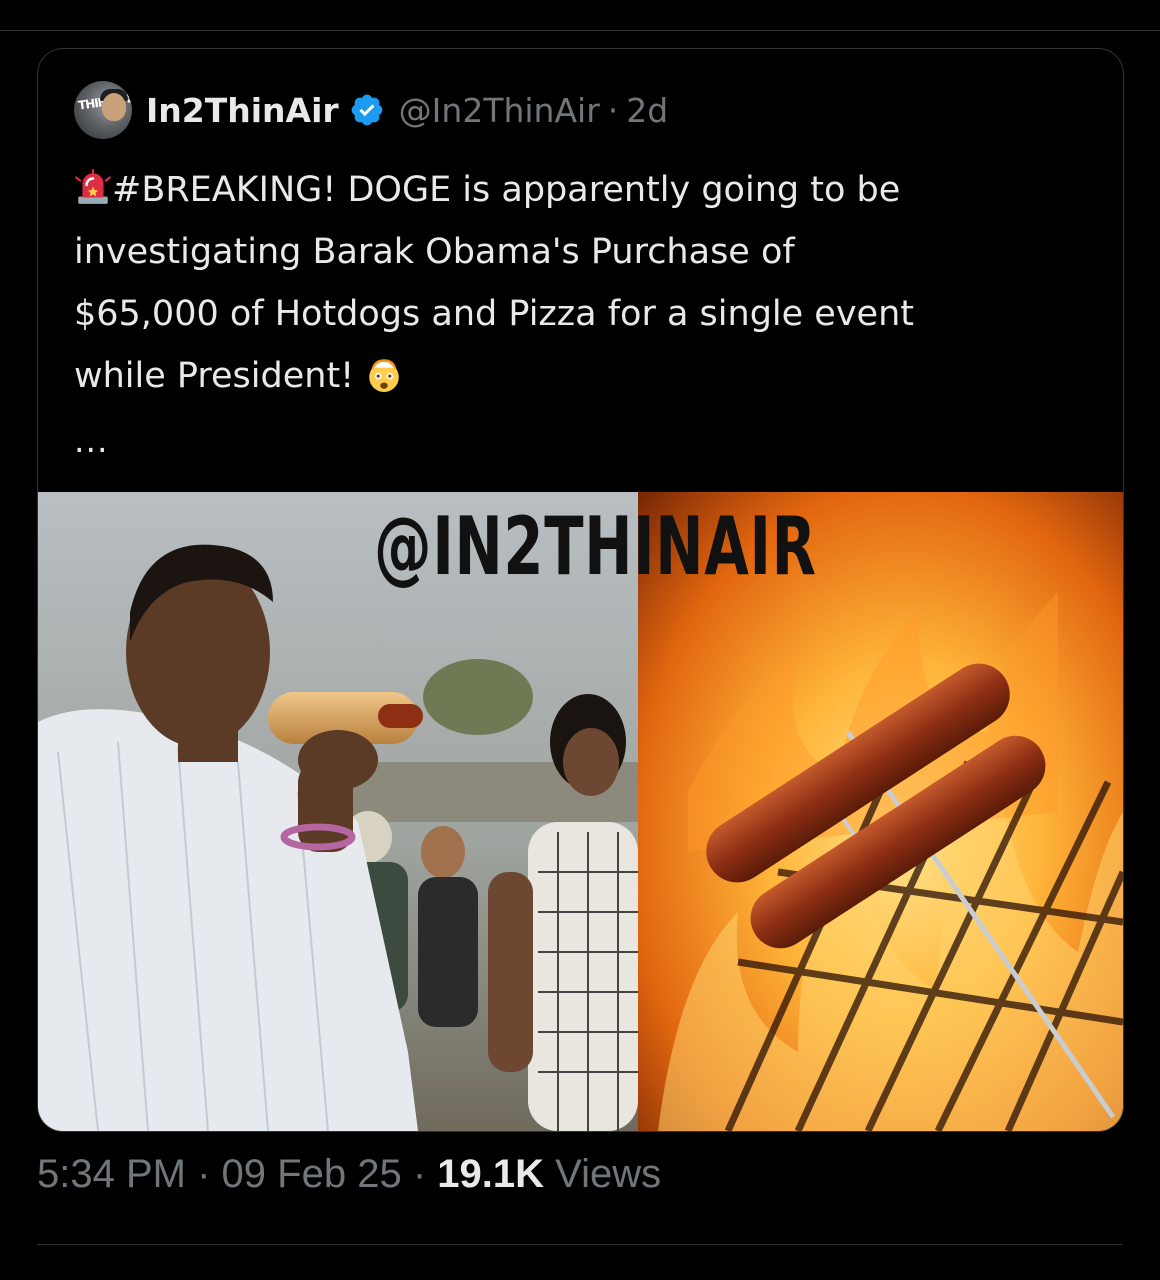  Describe the element at coordinates (647, 110) in the screenshot. I see `tweet-time-ago: 2d` at that location.